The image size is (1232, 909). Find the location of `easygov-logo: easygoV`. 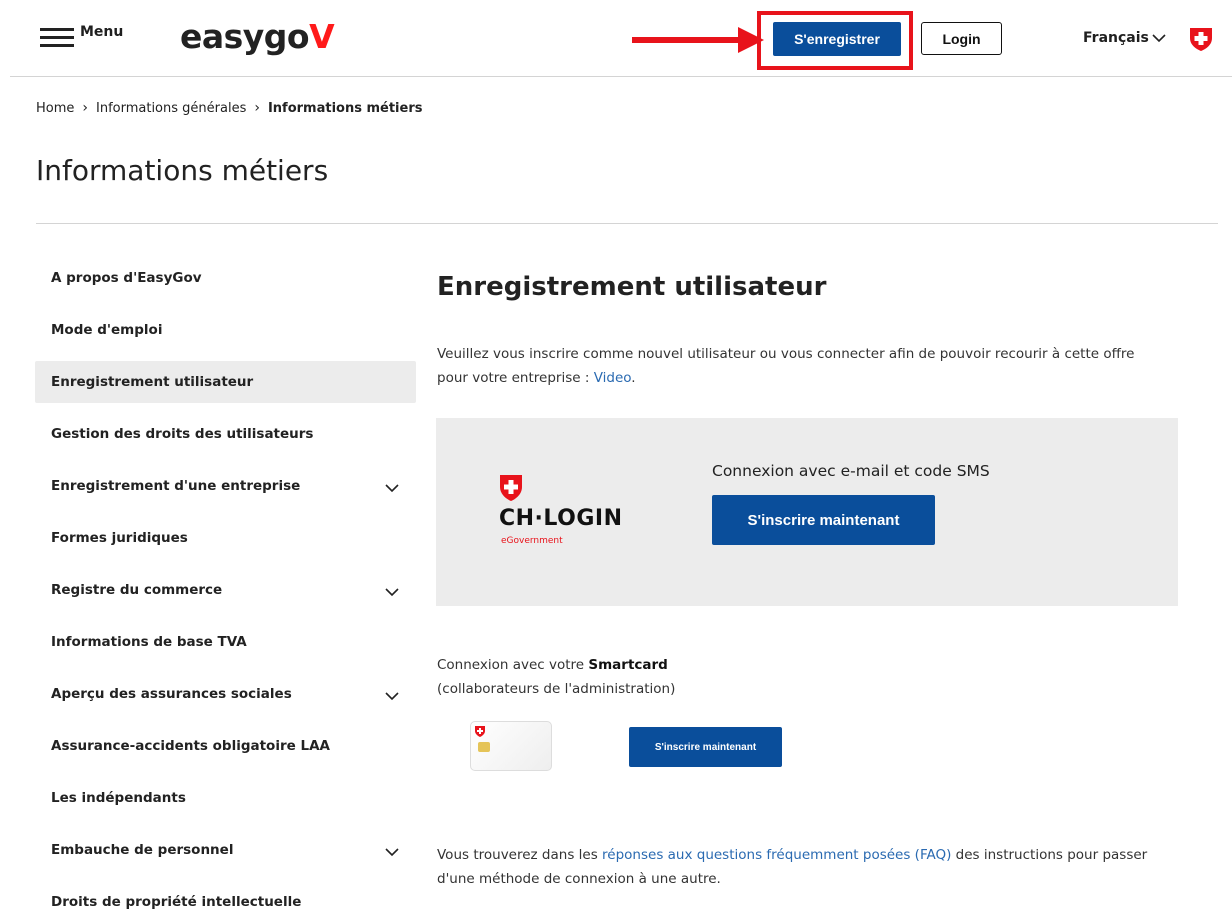

easygov-logo: easygoV is located at coordinates (257, 36).